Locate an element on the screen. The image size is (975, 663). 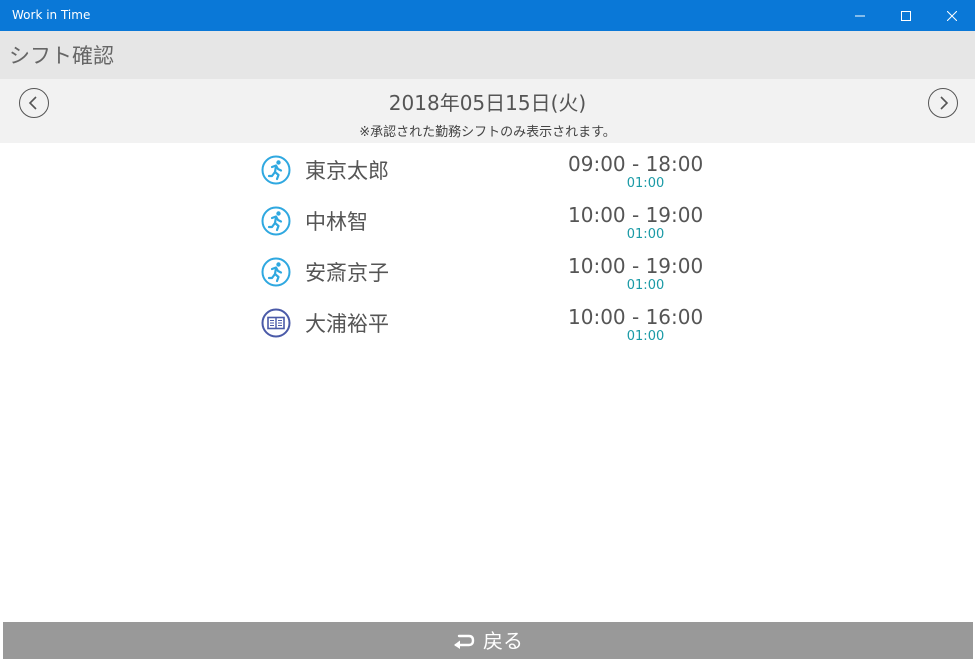
employee-name: 大浦裕平 is located at coordinates (347, 324).